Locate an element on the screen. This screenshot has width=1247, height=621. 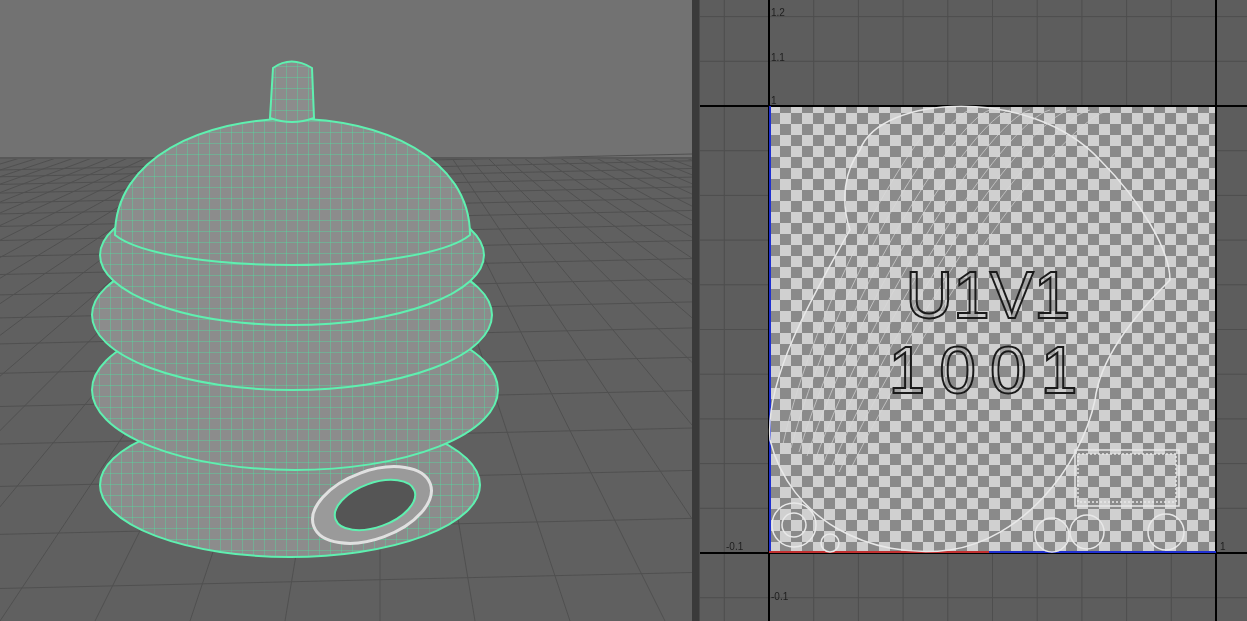
axis-label: 1.2 is located at coordinates (778, 12).